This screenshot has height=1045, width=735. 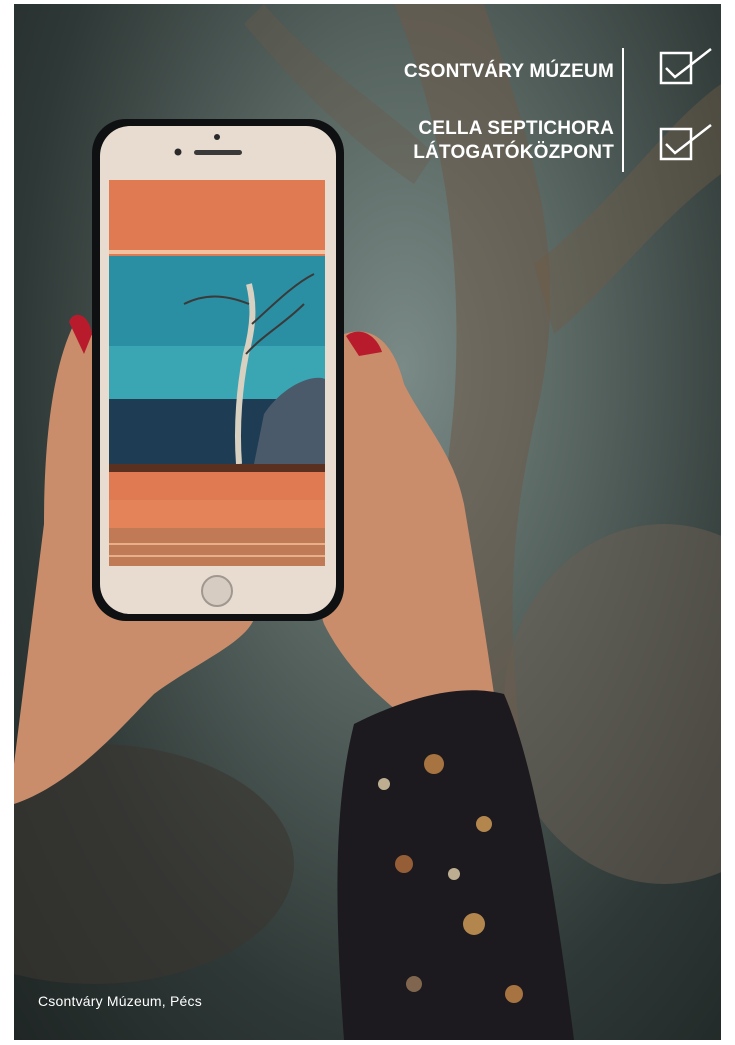 What do you see at coordinates (623, 110) in the screenshot?
I see `label-divider` at bounding box center [623, 110].